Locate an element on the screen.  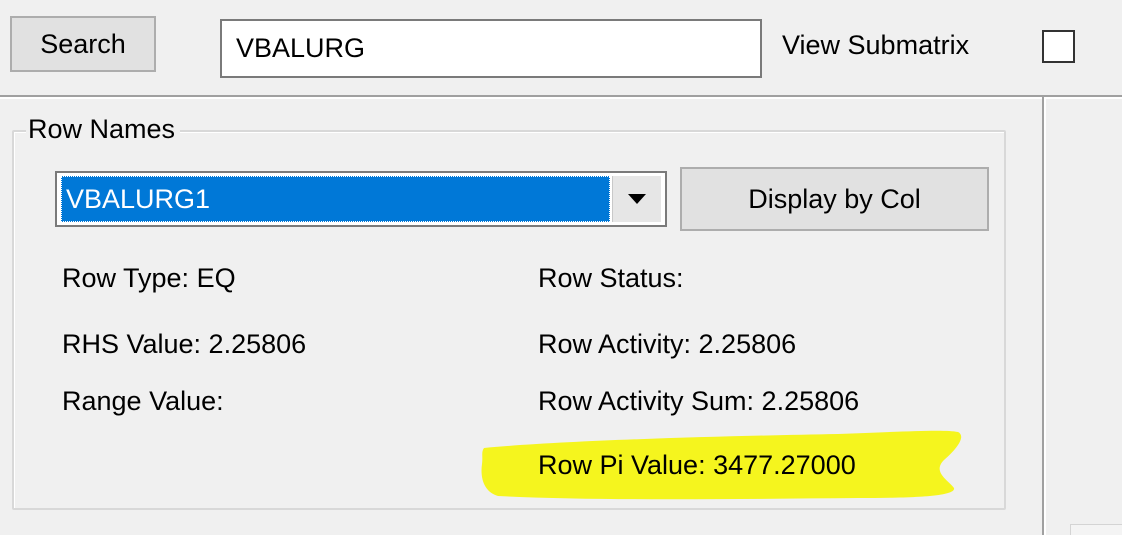
row-type-label: Row Type: EQ is located at coordinates (149, 278).